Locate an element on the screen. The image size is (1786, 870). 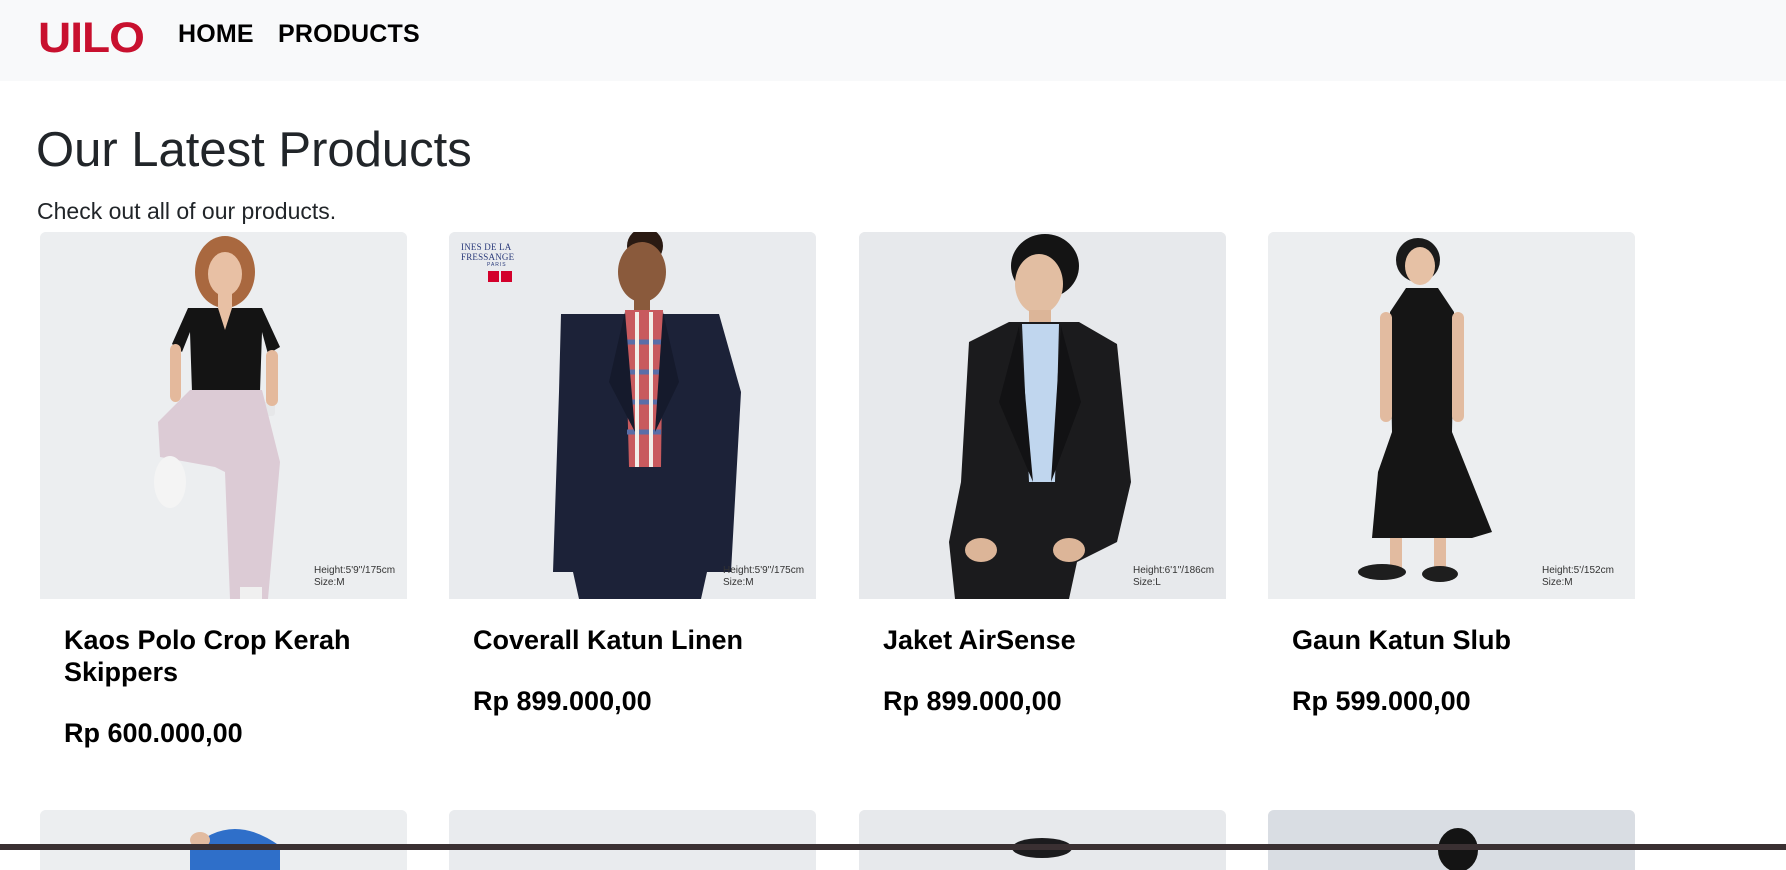
page-subtitle: Check out all of our products. is located at coordinates (187, 211).